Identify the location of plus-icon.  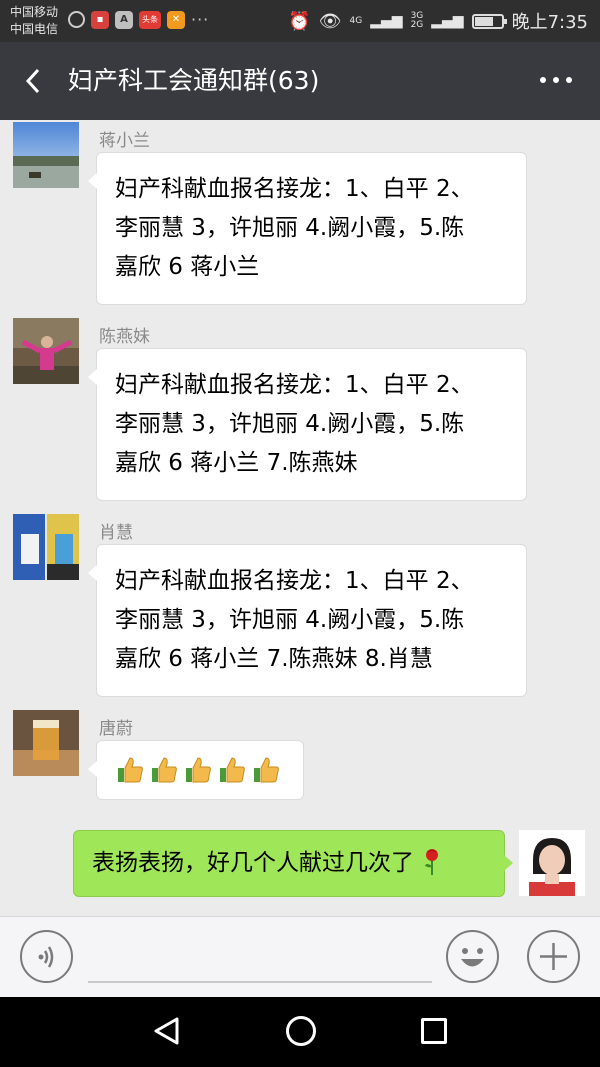
(553, 956).